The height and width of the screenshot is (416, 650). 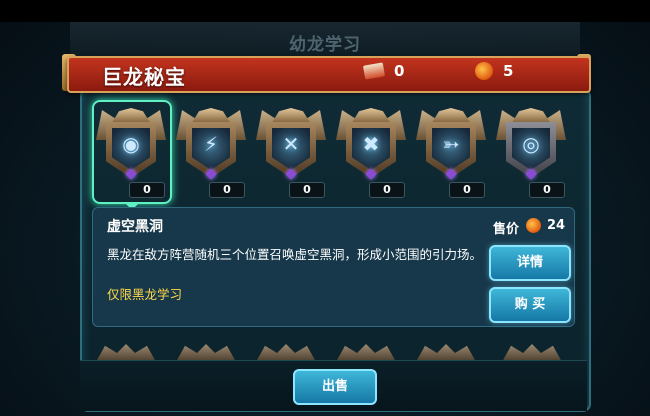 I want to click on skill-slot-1: ◉ 0, so click(x=132, y=155).